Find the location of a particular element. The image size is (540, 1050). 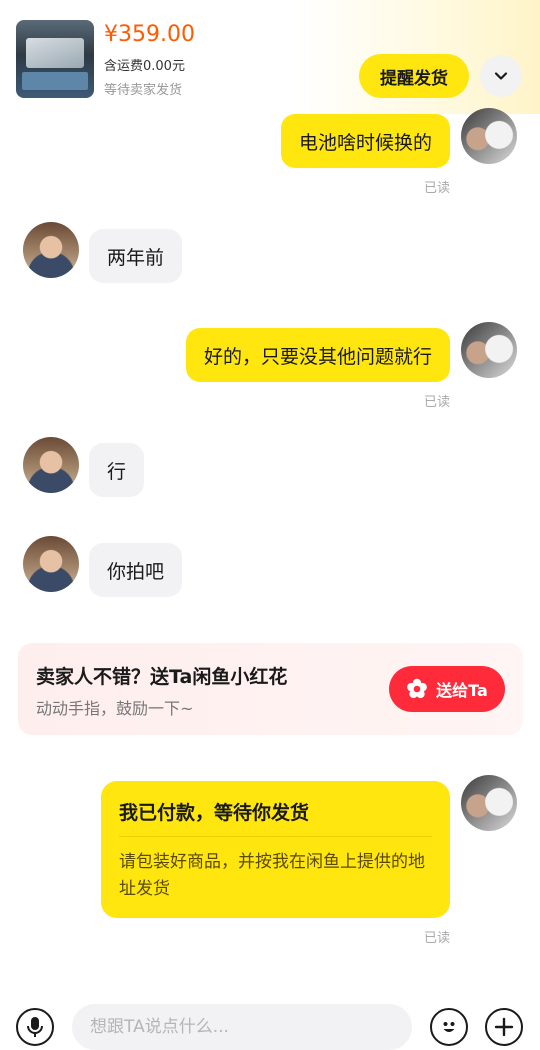

flower-card-subtitle: 动动手指，鼓励一下~ is located at coordinates (115, 708).